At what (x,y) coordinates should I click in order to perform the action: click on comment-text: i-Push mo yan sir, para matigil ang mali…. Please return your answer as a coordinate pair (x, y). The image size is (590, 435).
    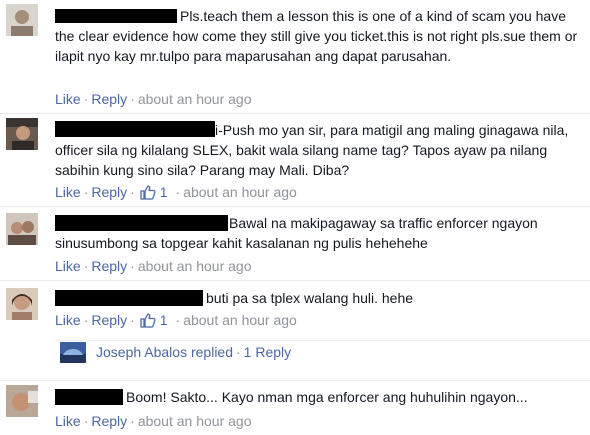
    Looking at the image, I should click on (320, 150).